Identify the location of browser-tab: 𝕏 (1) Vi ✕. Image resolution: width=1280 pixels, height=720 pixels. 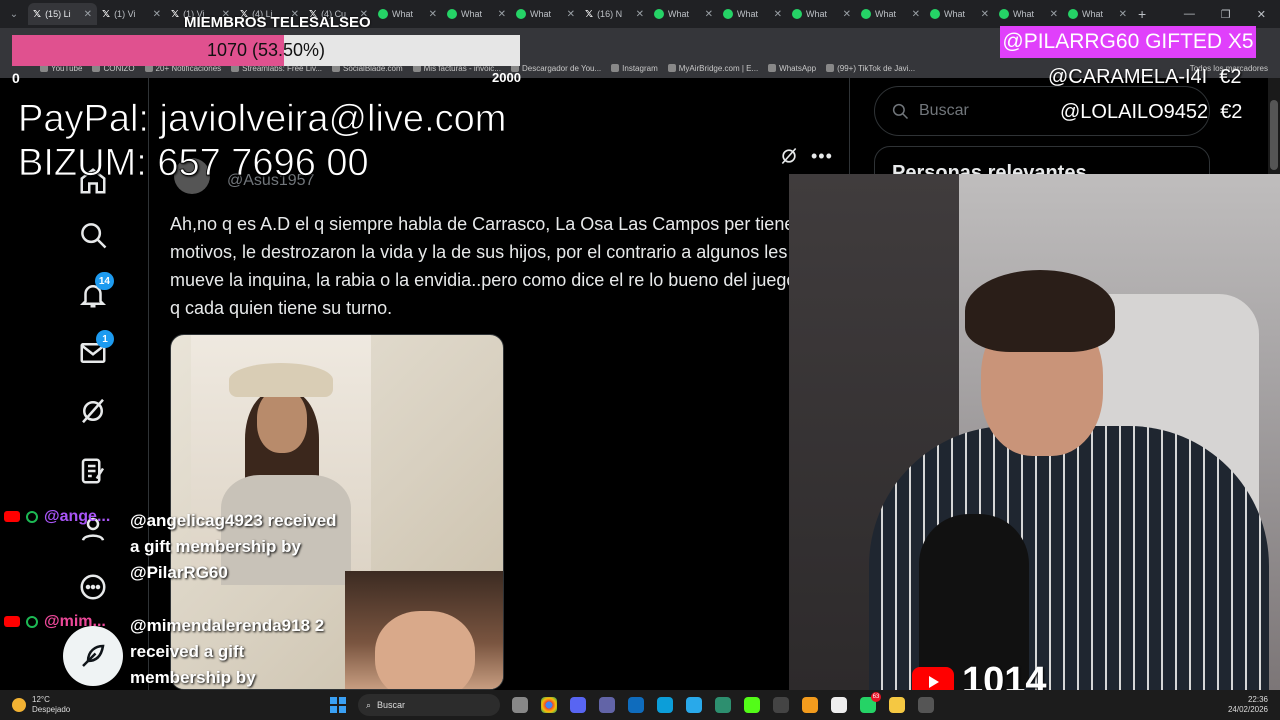
(131, 14).